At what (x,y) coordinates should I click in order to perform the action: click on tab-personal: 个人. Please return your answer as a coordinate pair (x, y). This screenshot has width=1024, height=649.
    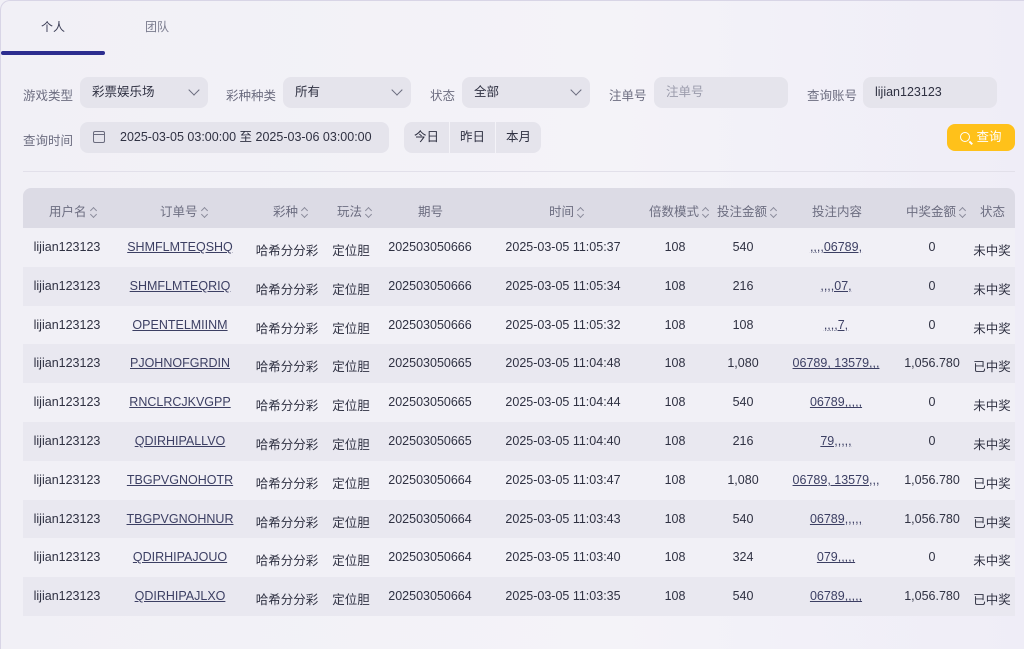
    Looking at the image, I should click on (53, 26).